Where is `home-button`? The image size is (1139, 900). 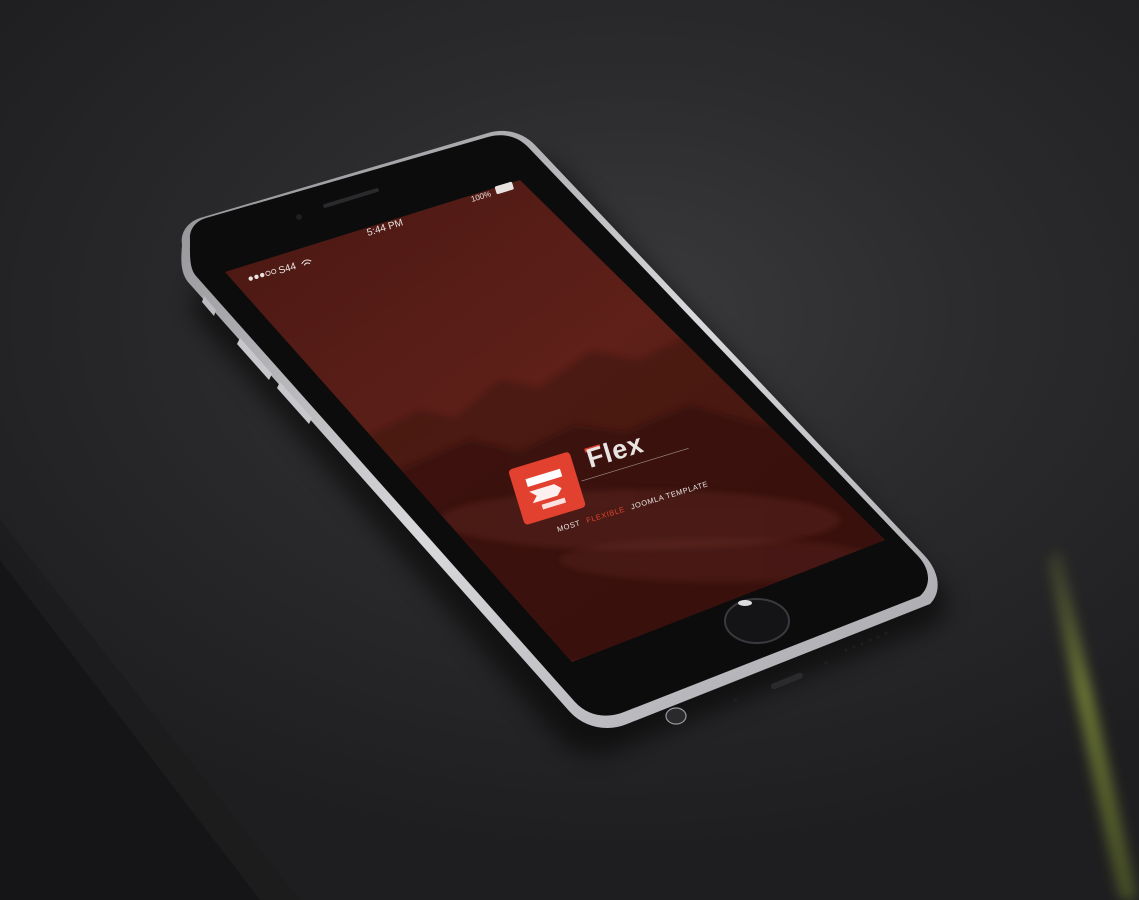 home-button is located at coordinates (757, 621).